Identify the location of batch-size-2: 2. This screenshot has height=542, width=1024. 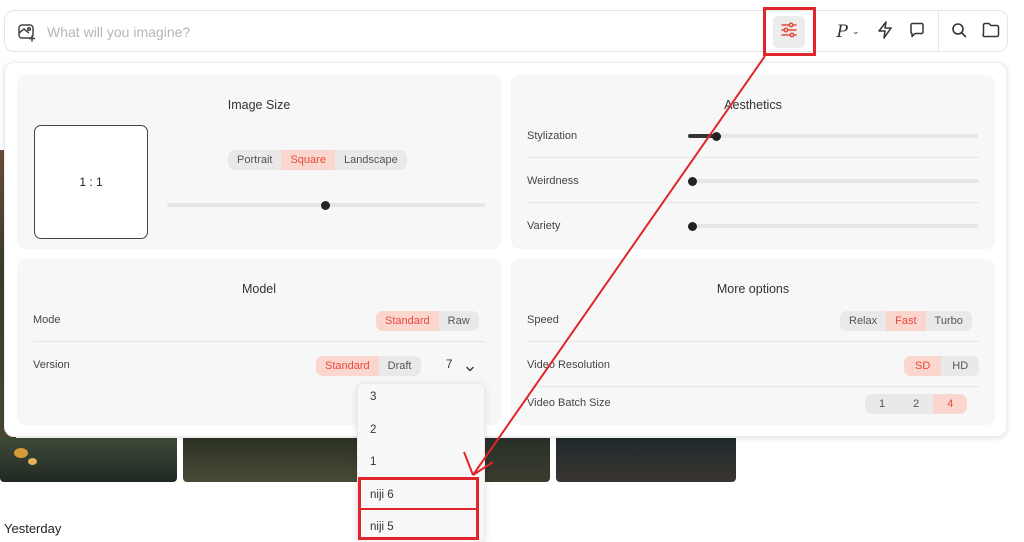
(916, 404).